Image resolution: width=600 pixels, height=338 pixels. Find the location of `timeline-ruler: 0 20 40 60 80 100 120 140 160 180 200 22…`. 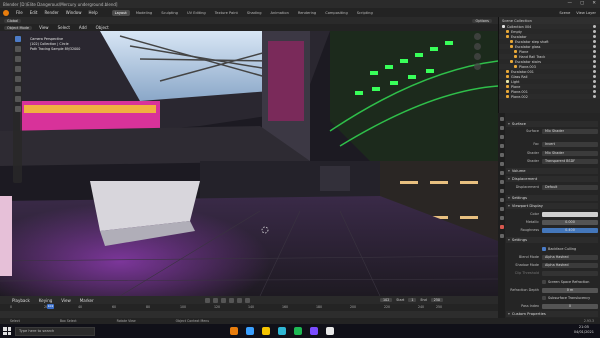

timeline-ruler: 0 20 40 60 80 100 120 140 160 180 200 22… is located at coordinates (249, 307).